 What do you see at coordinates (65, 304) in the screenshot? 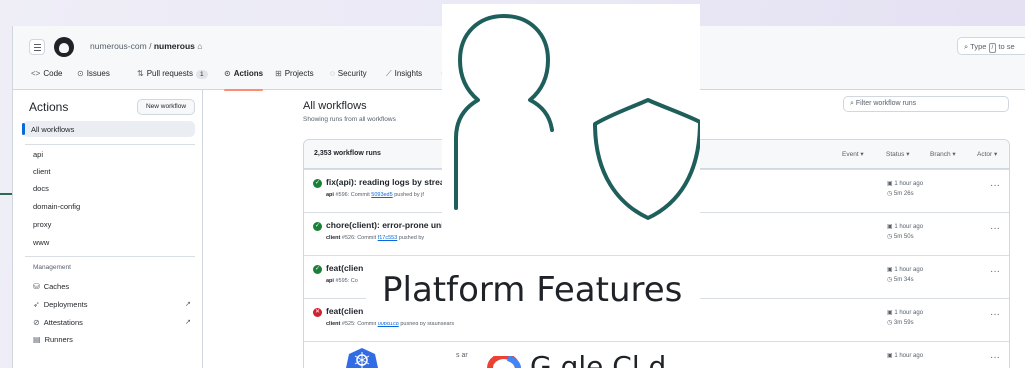
I see `sidebar-item-label: Deployments` at bounding box center [65, 304].